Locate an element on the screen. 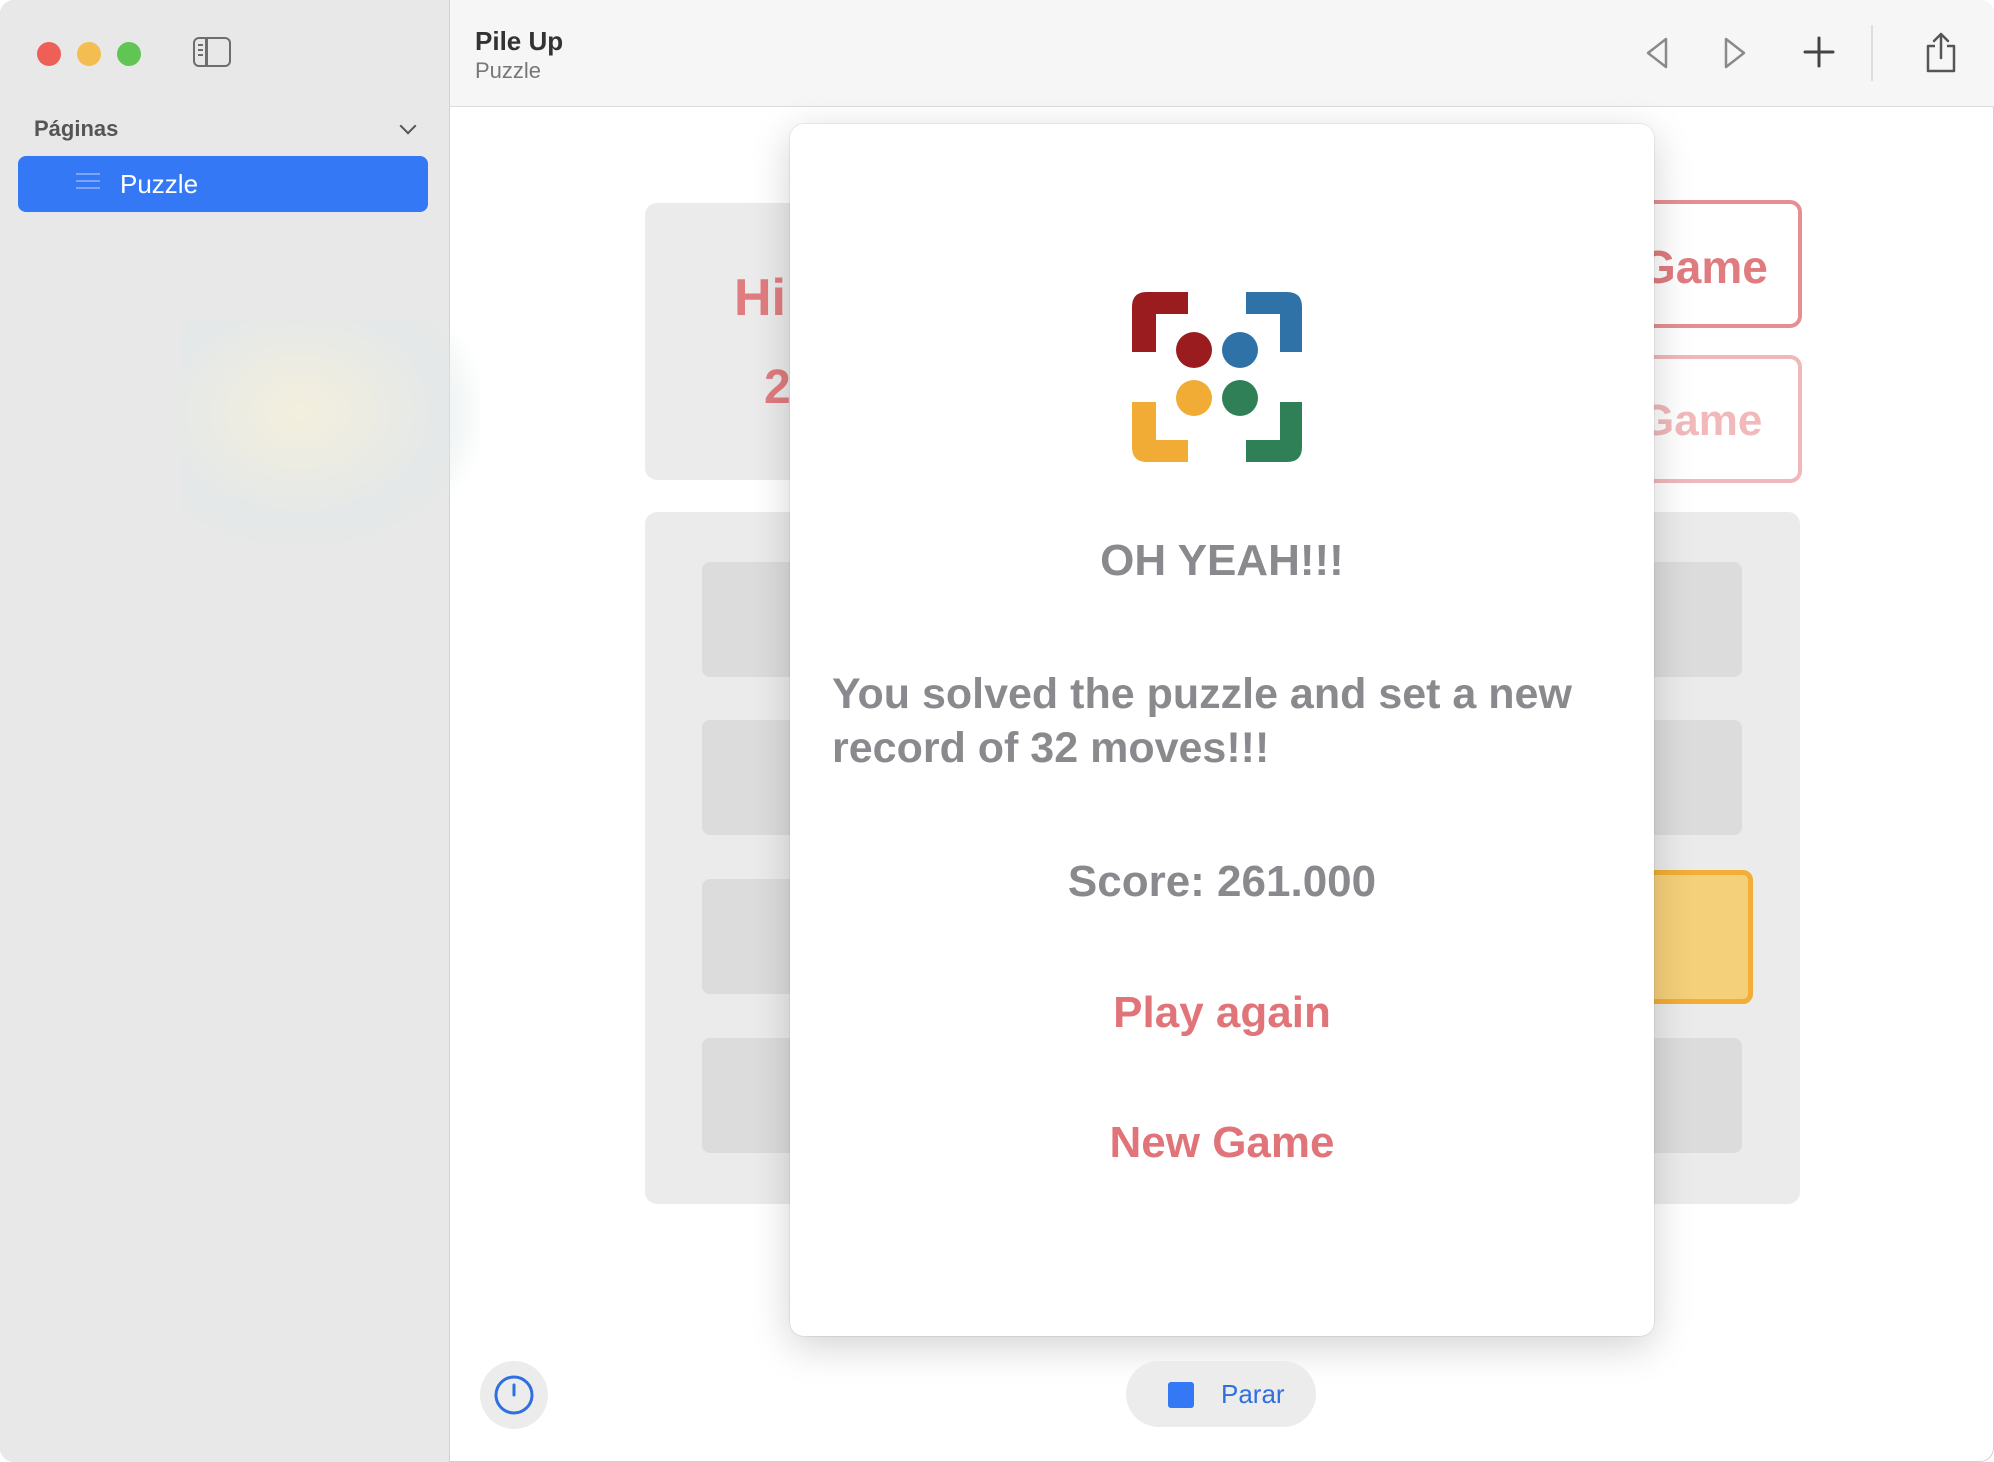 This screenshot has height=1462, width=1994. play-again-button: Play again is located at coordinates (1222, 1013).